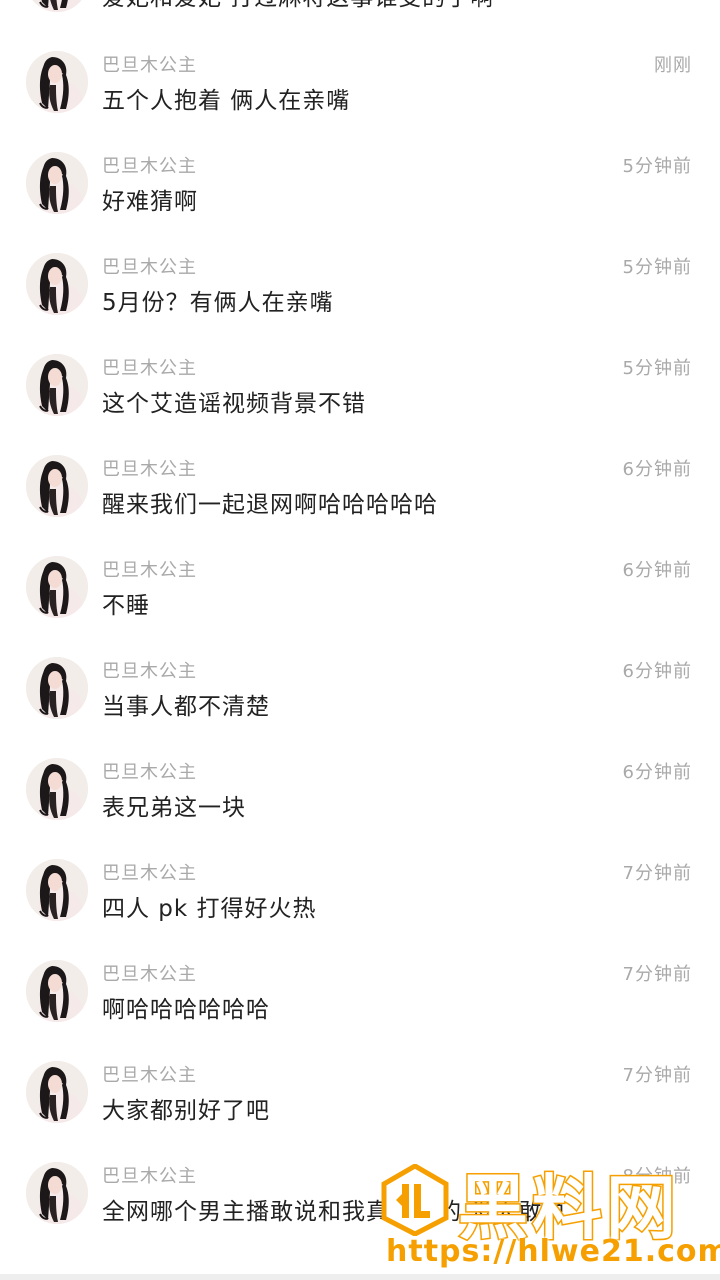 Image resolution: width=720 pixels, height=1280 pixels. I want to click on comment-row: 巴旦木公主 6分钟前表兄弟这一块, so click(360, 796).